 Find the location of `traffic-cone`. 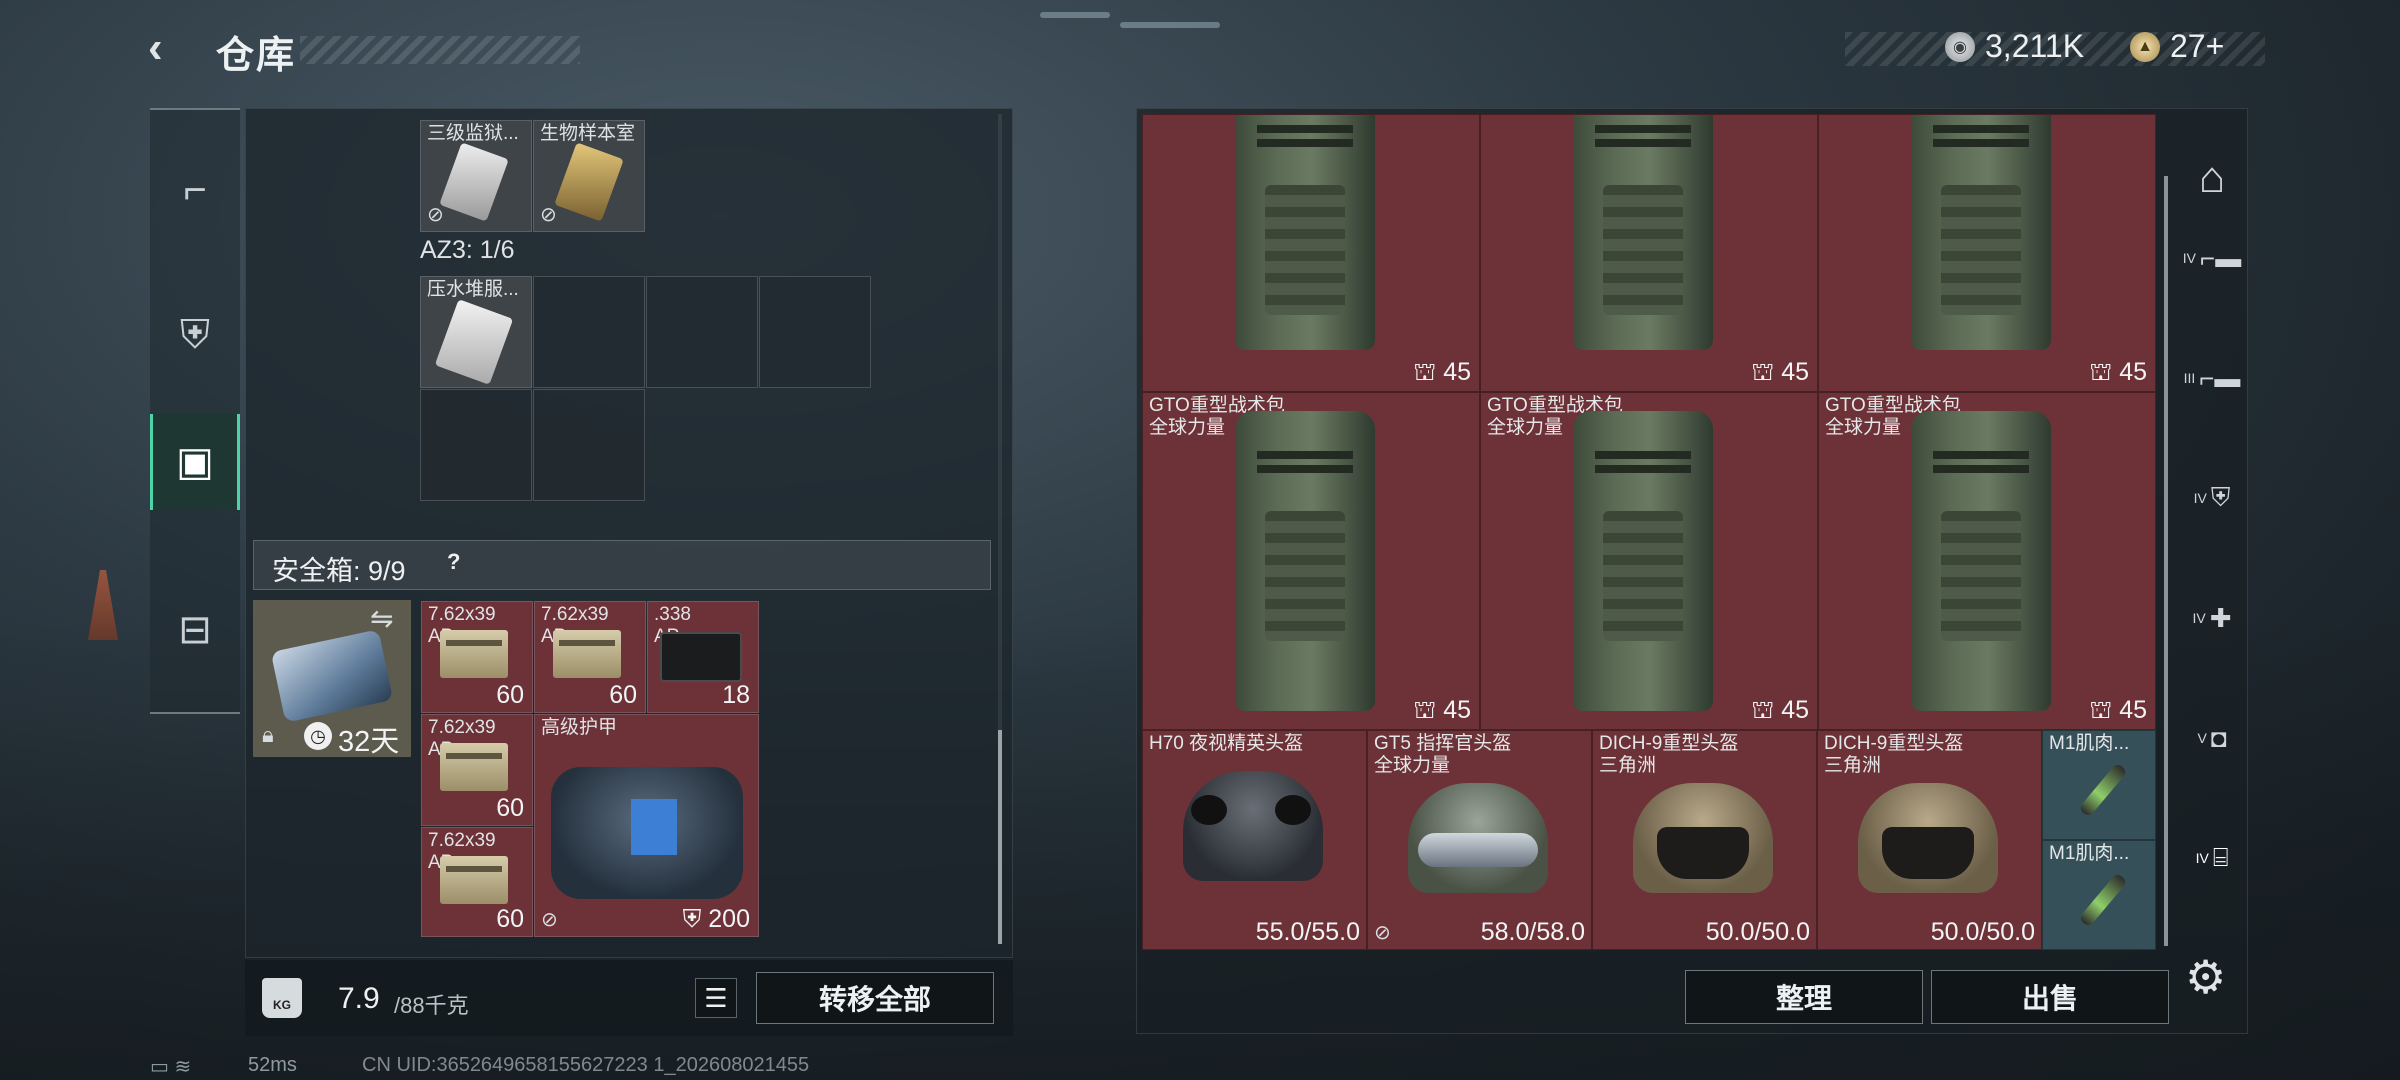

traffic-cone is located at coordinates (103, 605).